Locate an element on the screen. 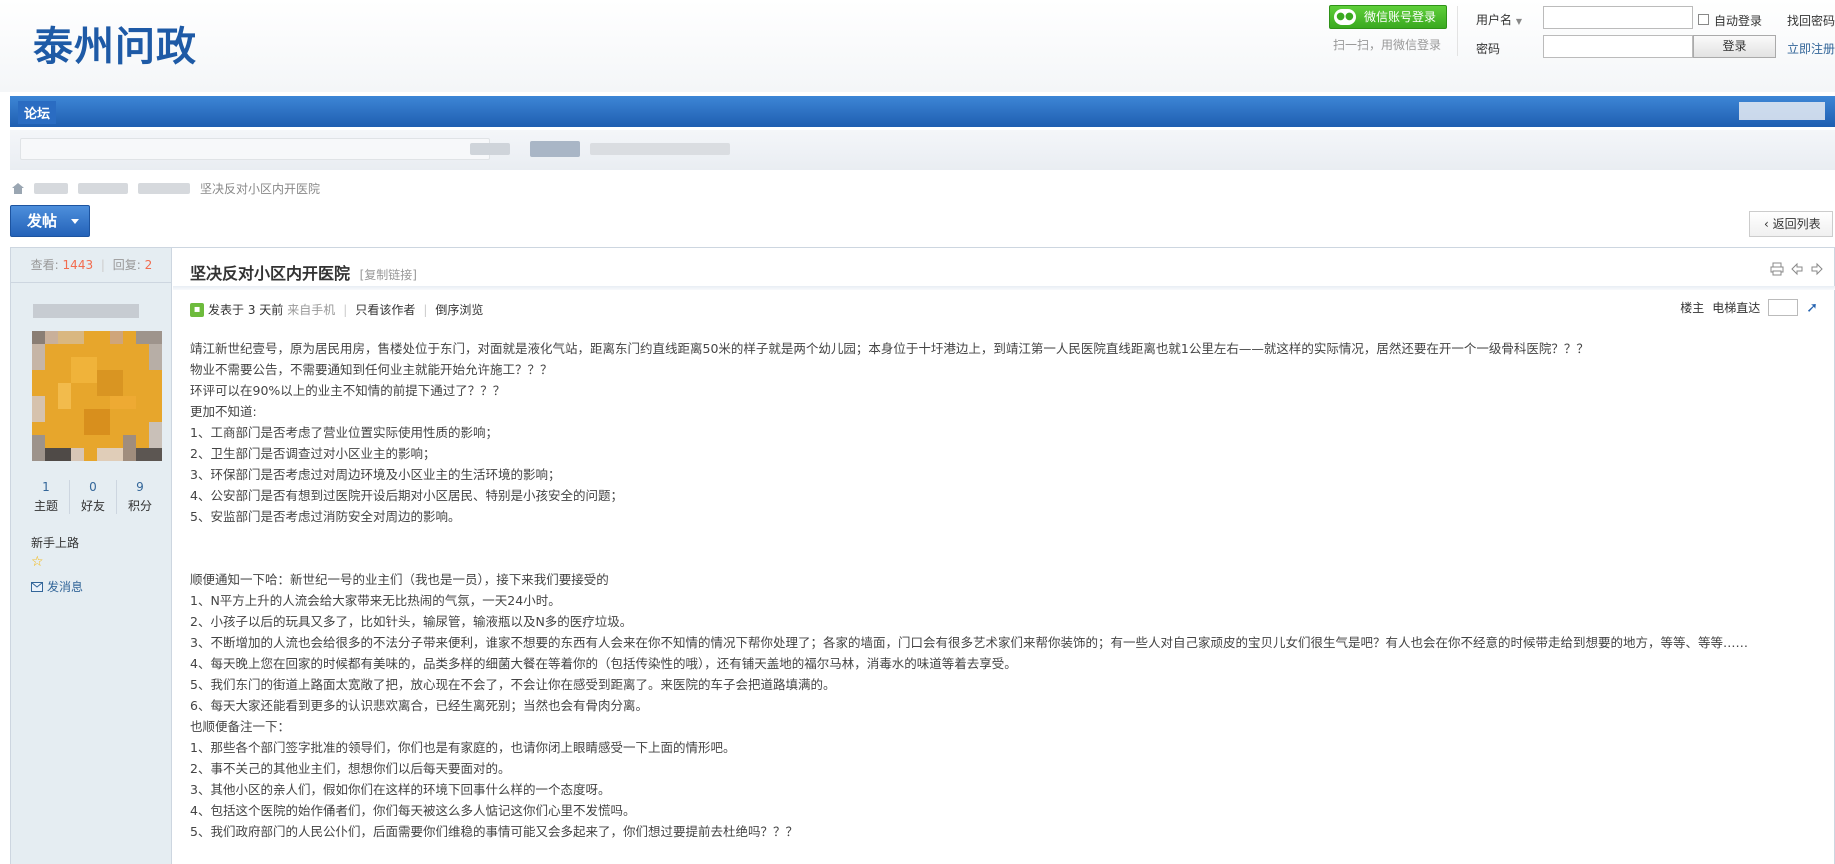 The height and width of the screenshot is (864, 1835). username-label: 用户名 is located at coordinates (1494, 20).